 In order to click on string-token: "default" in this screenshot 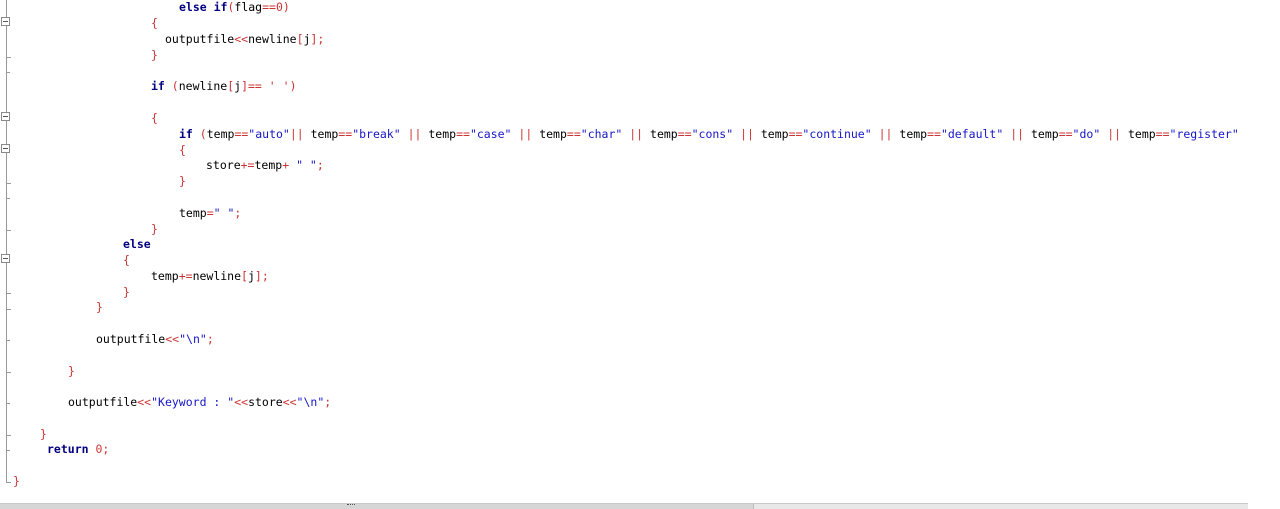, I will do `click(972, 134)`.